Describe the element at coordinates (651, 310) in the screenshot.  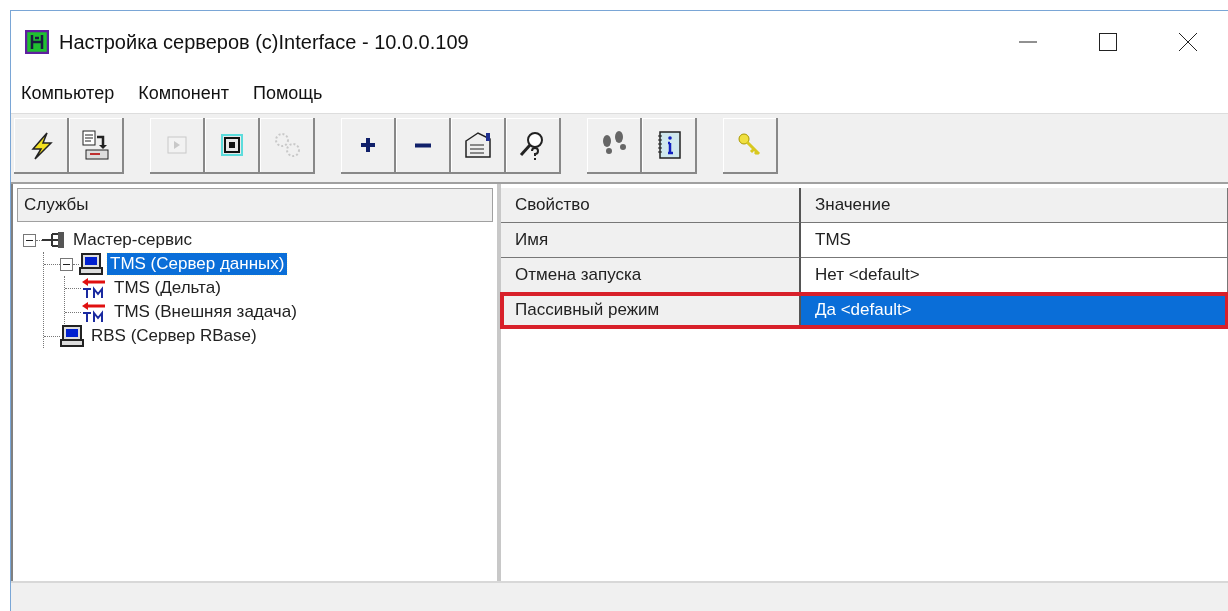
I see `property-name: Пассивный режим` at that location.